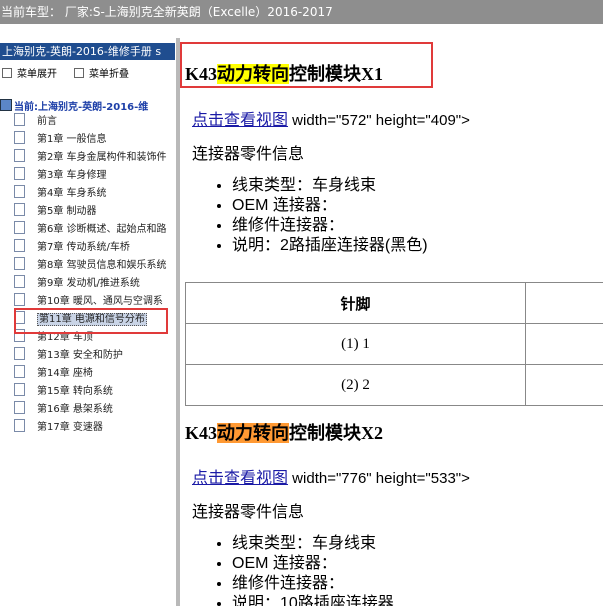 The height and width of the screenshot is (606, 603). I want to click on section-title-x1: K43动力转向控制模块X1, so click(284, 74).